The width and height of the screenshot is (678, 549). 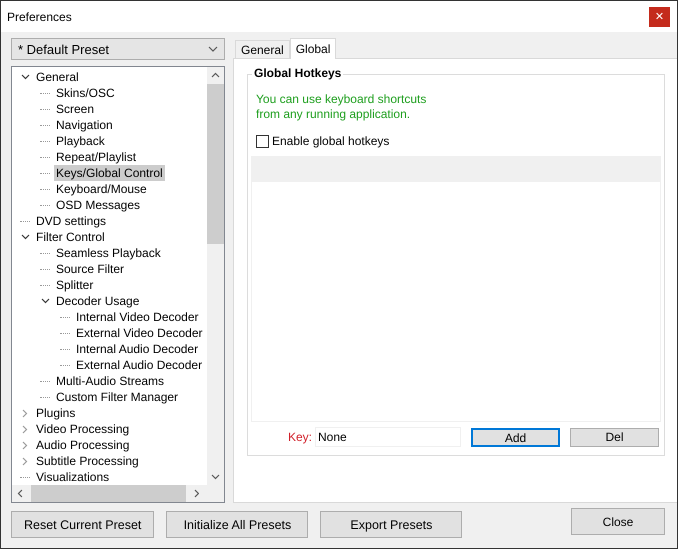 I want to click on preset-button: Initialize All Presets, so click(x=237, y=524).